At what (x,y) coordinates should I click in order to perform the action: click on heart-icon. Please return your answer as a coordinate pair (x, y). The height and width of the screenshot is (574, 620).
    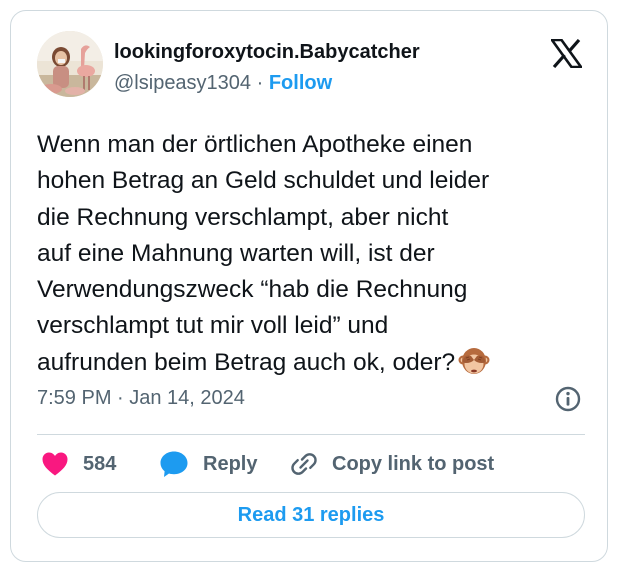
    Looking at the image, I should click on (55, 464).